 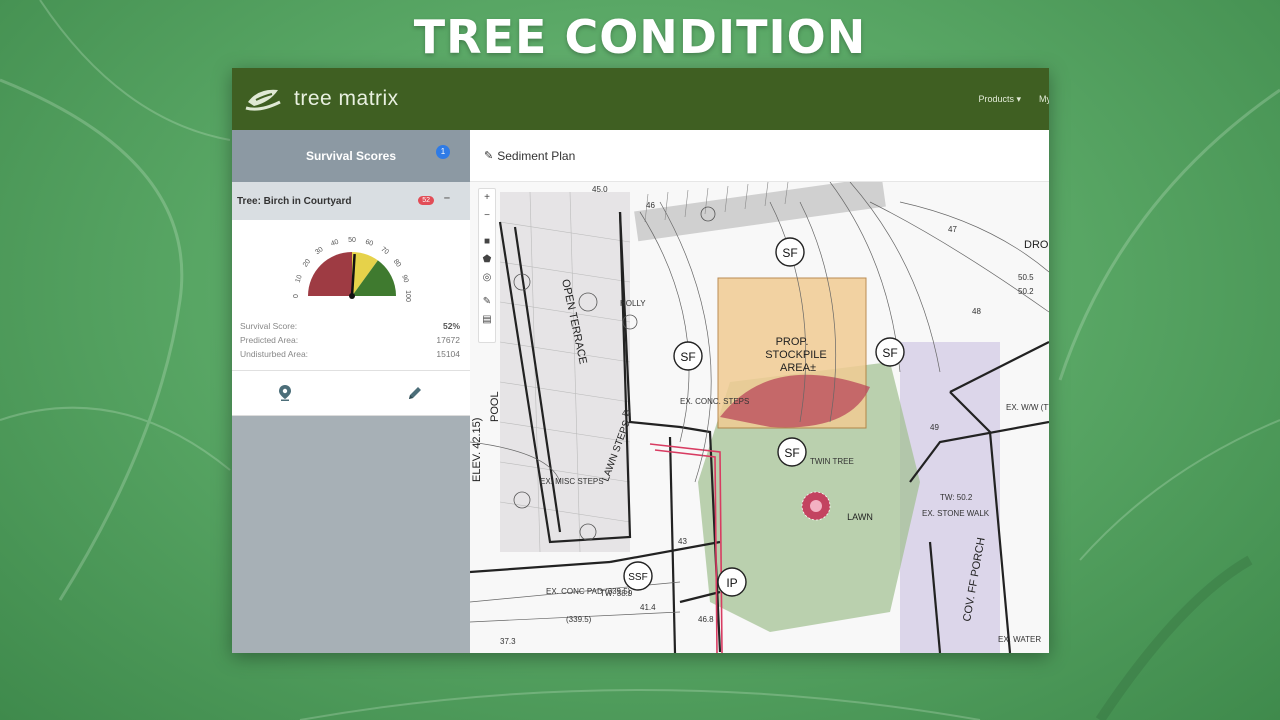 I want to click on elev-49: 49, so click(x=934, y=427).